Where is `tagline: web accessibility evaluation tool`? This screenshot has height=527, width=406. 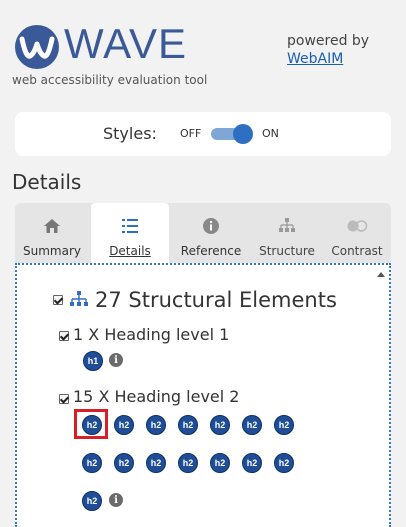
tagline: web accessibility evaluation tool is located at coordinates (110, 80).